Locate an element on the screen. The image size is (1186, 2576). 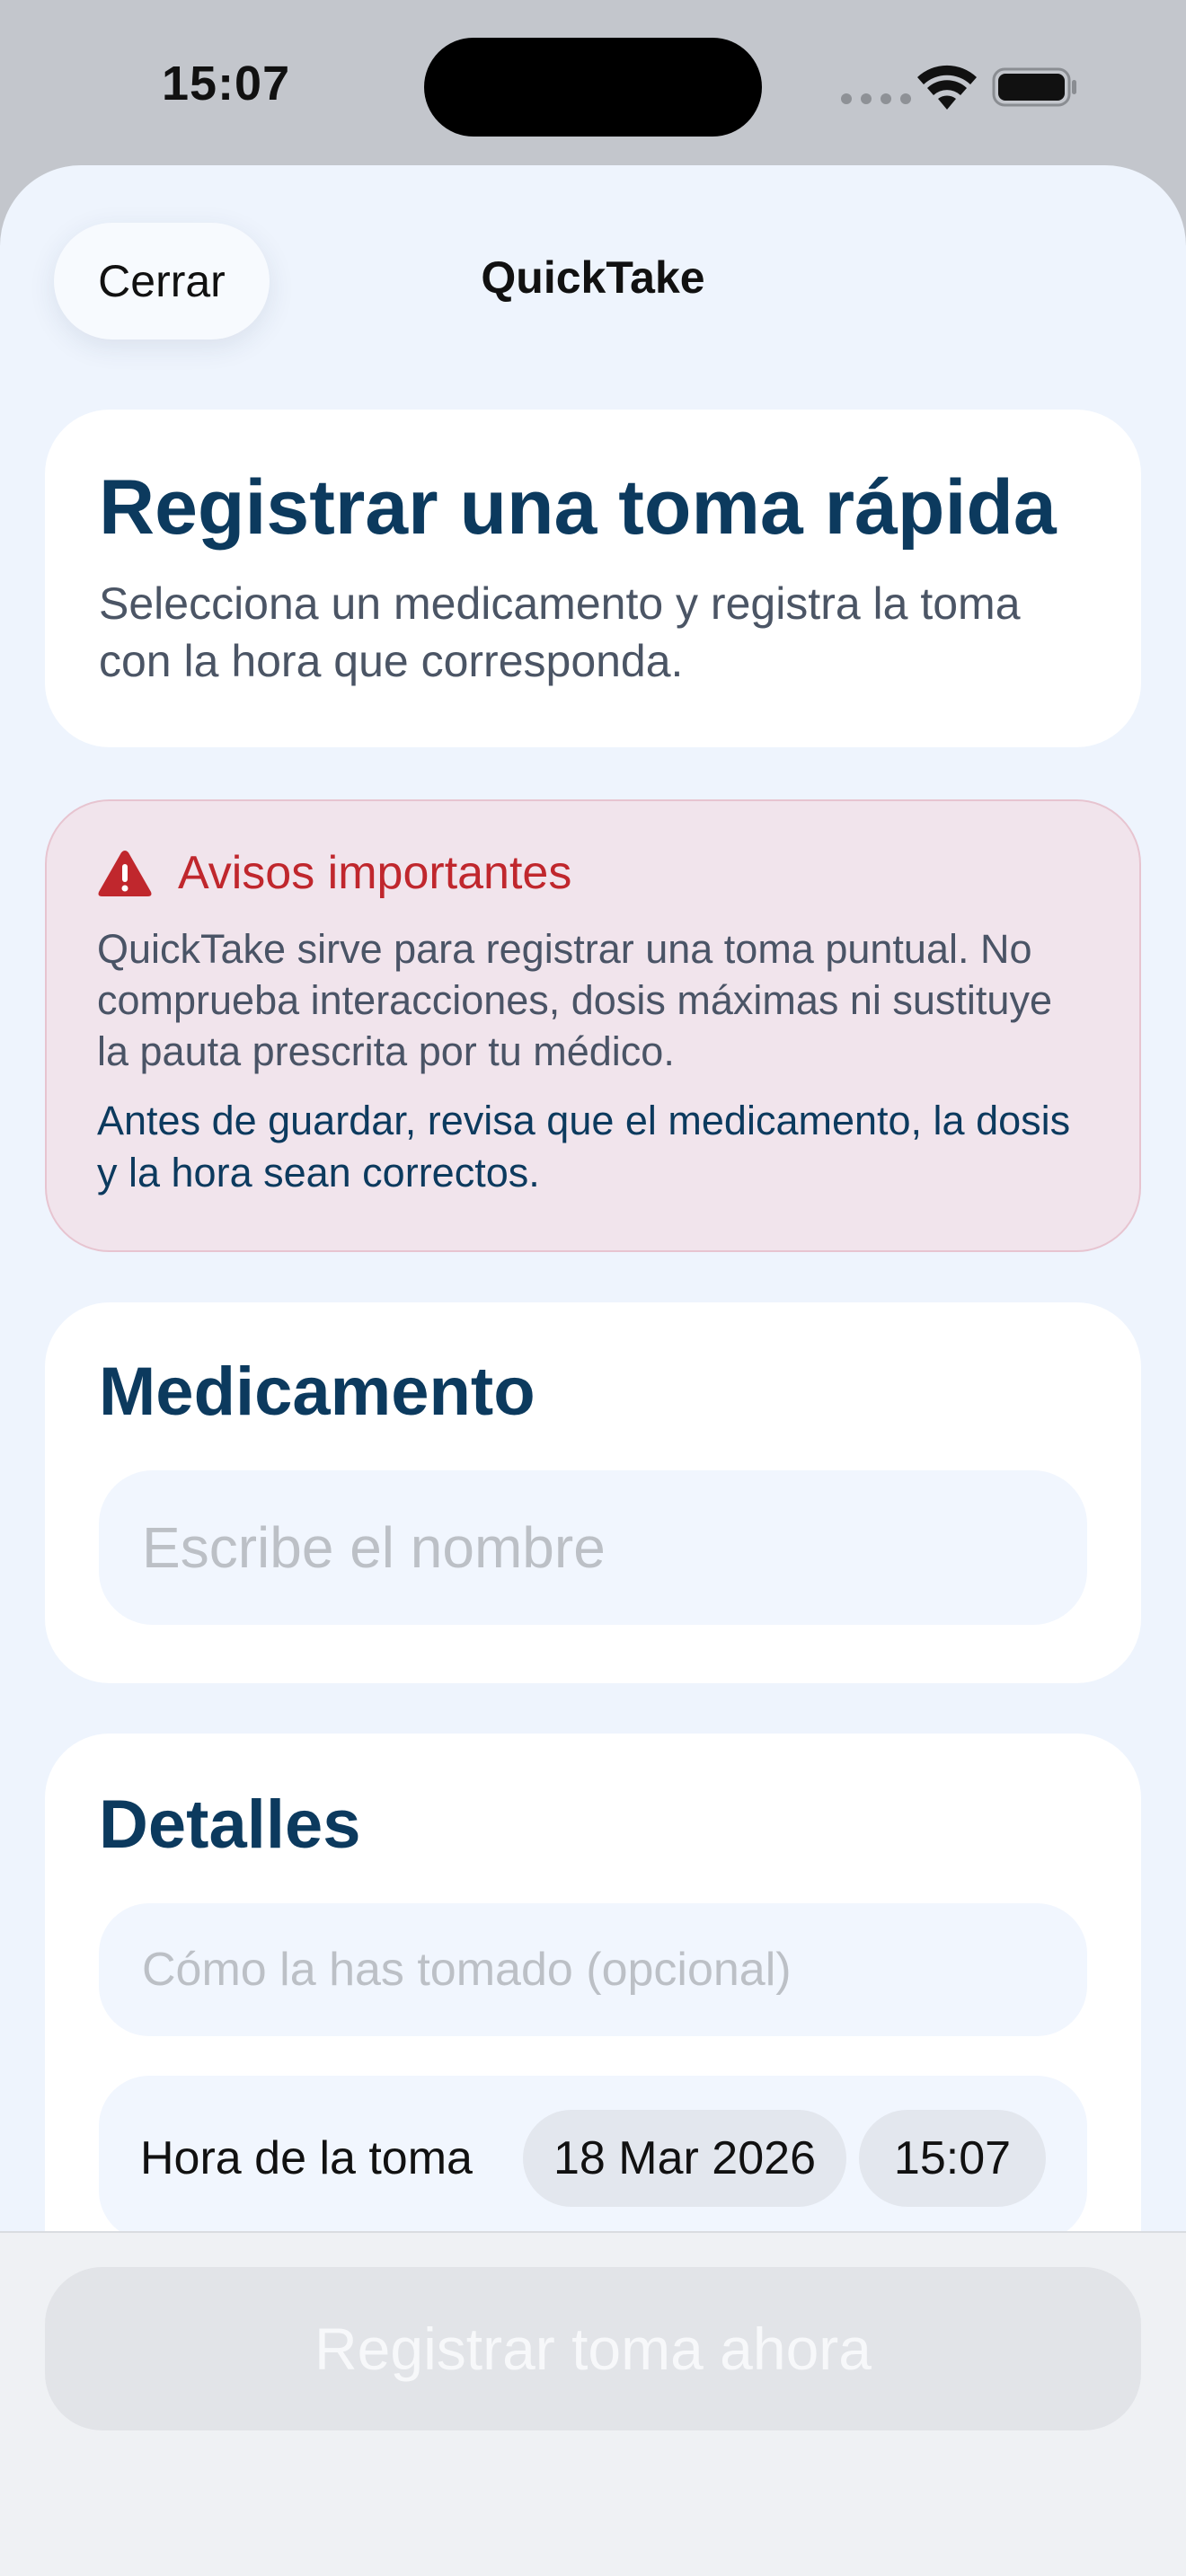
warning-title: Avisos importantes is located at coordinates (375, 873).